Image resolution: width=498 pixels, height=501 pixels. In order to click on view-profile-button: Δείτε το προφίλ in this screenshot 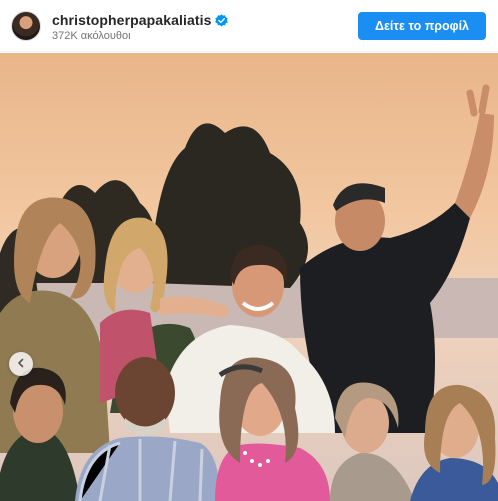, I will do `click(422, 26)`.